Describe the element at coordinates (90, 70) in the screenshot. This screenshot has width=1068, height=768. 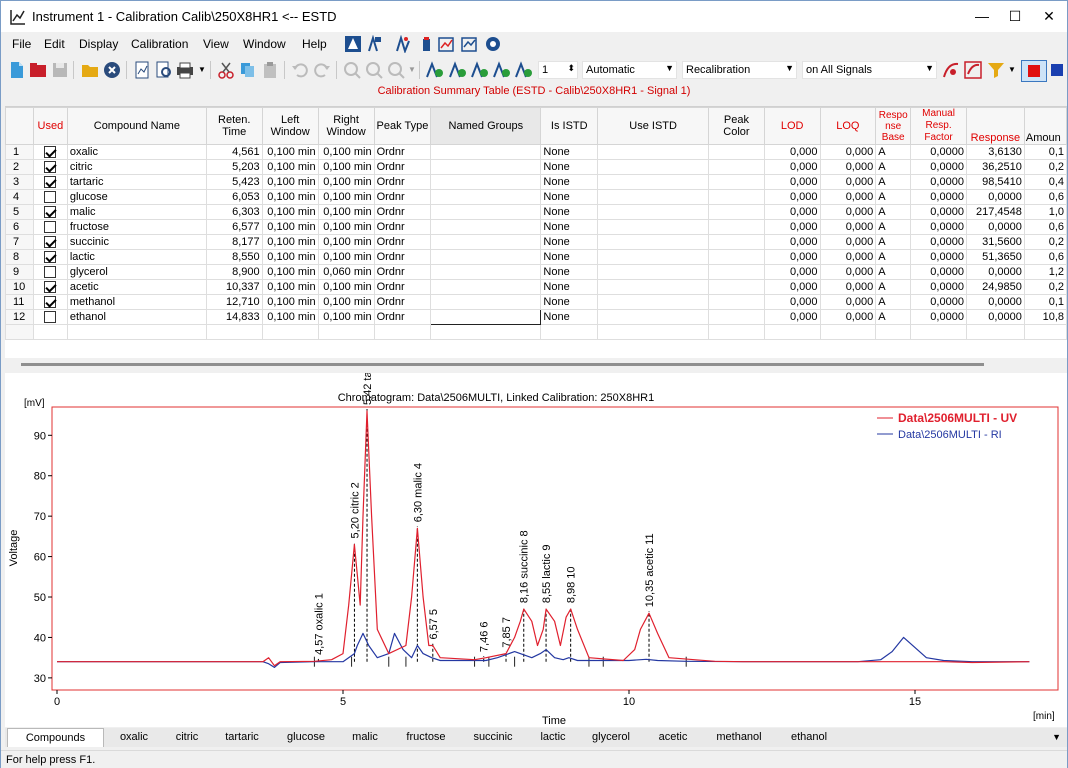
I see `open-folder-icon` at that location.